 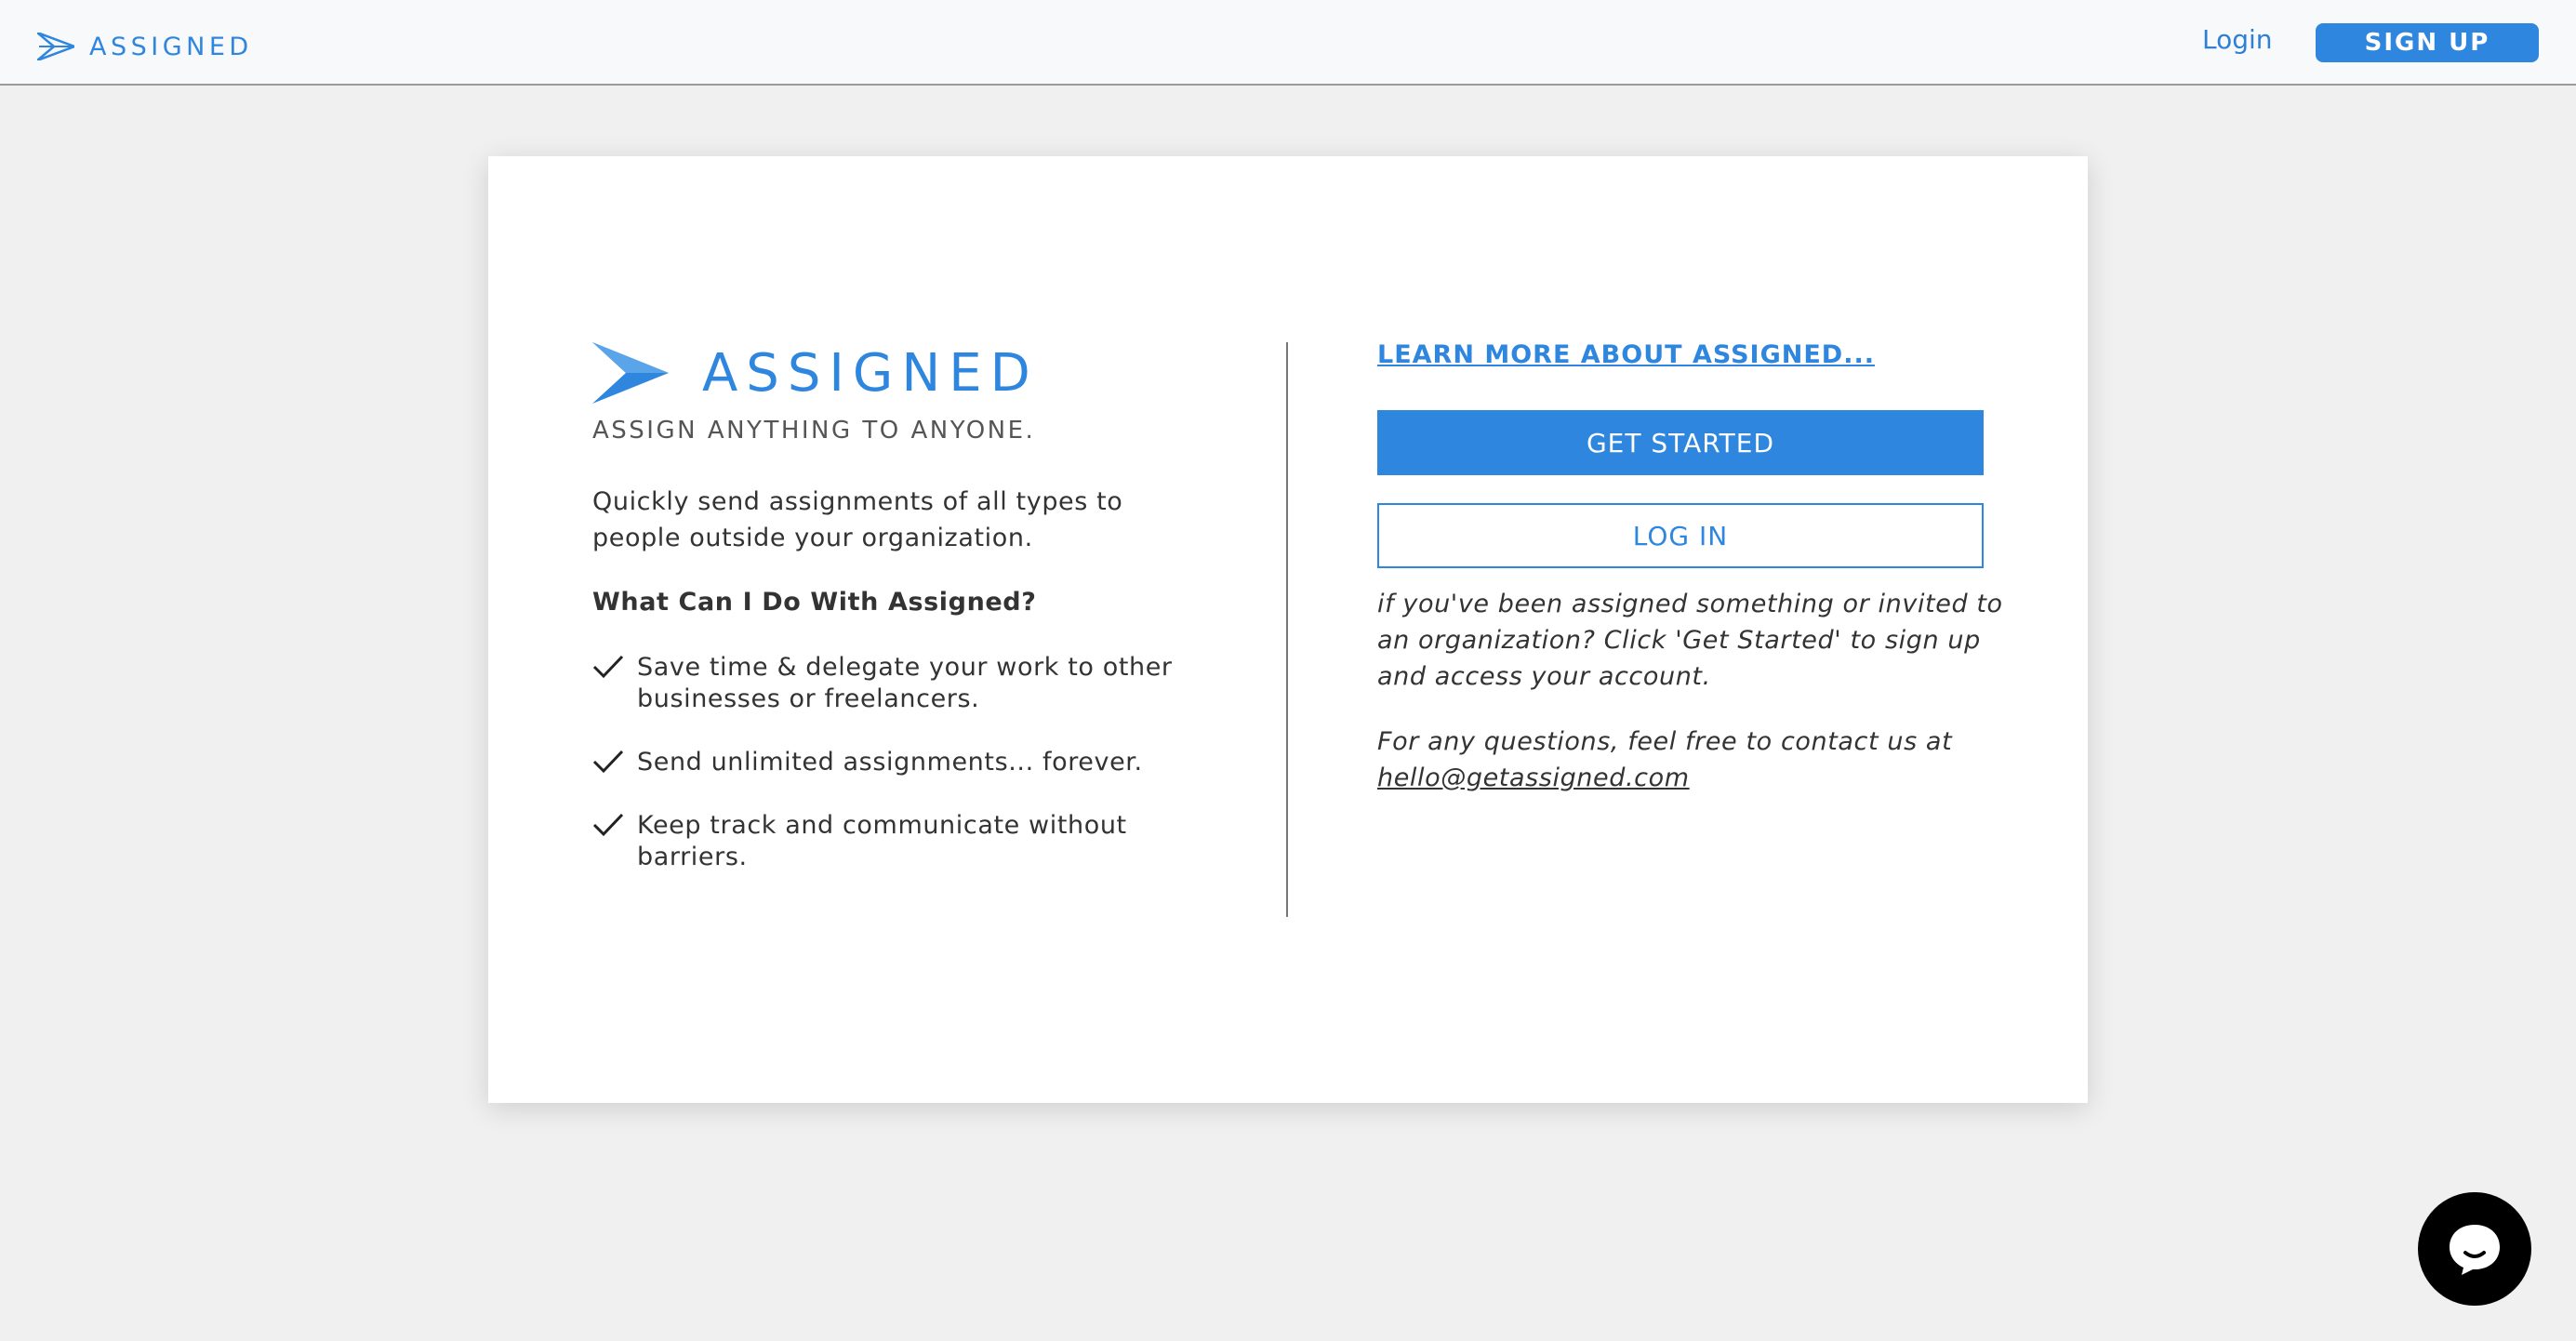 I want to click on tagline: ASSIGN ANYTHING TO ANYONE., so click(x=814, y=431).